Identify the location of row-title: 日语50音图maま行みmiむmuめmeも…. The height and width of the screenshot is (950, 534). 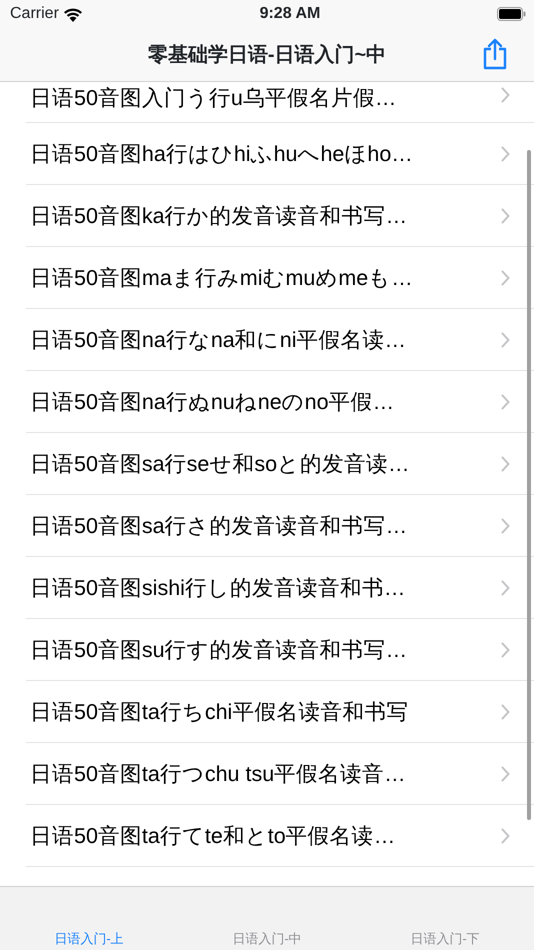
(222, 278).